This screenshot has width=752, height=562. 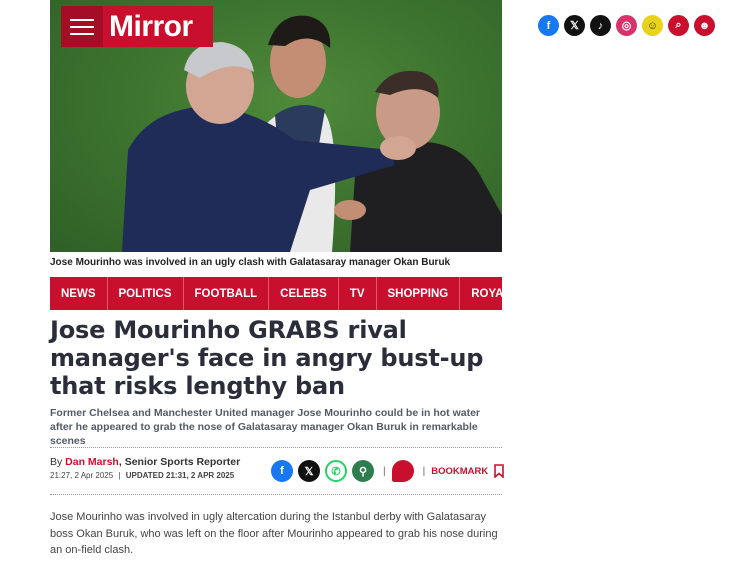 I want to click on published-time: 21:27, 2 Apr 2025, so click(x=82, y=475).